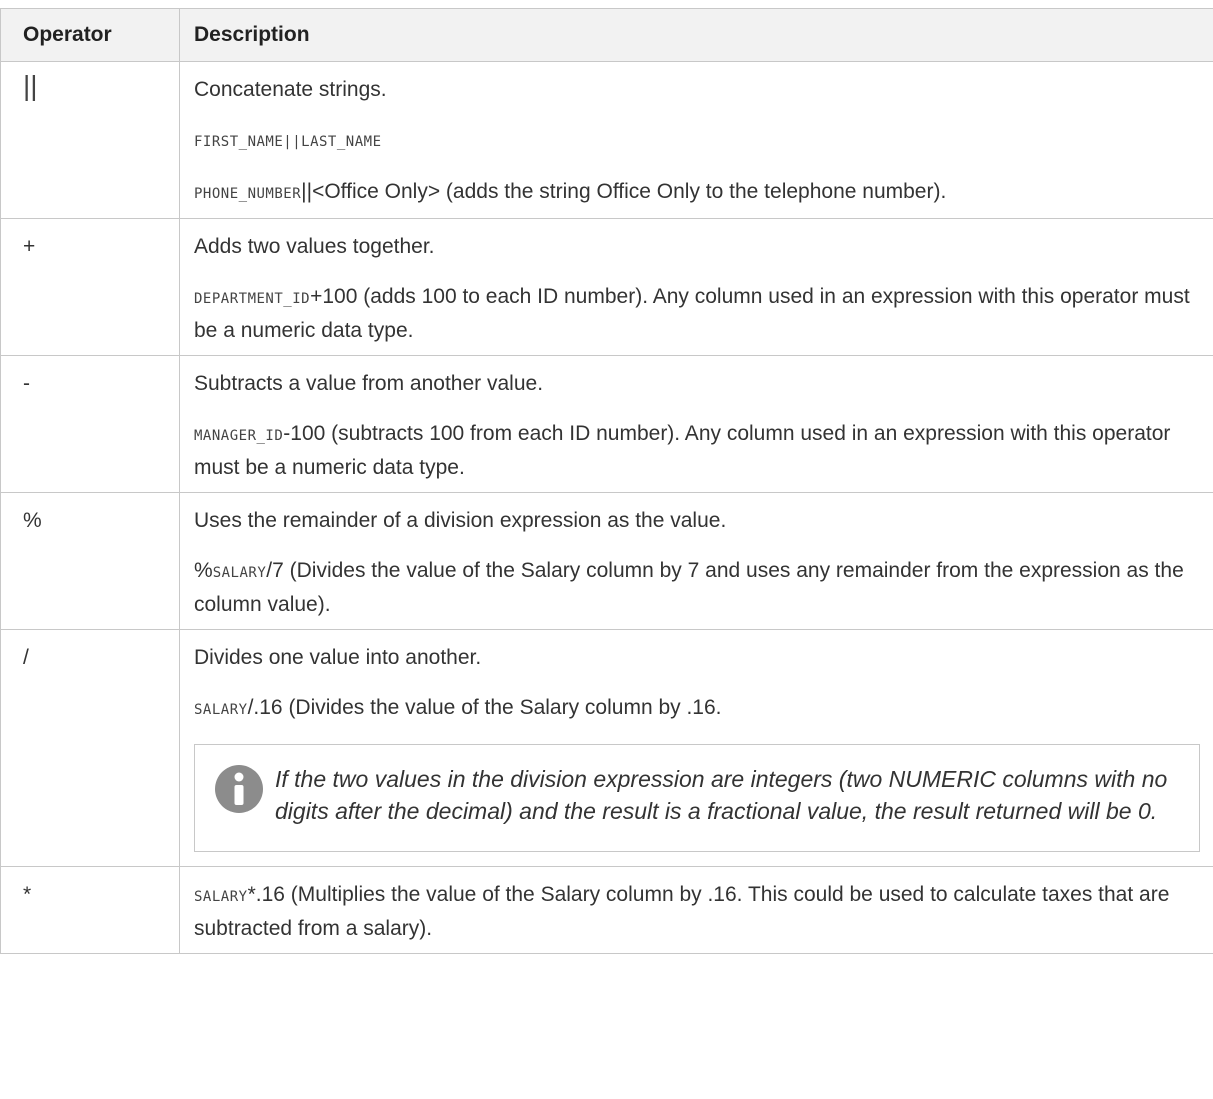 This screenshot has width=1213, height=1099. Describe the element at coordinates (30, 85) in the screenshot. I see `operator-symbol: ||` at that location.